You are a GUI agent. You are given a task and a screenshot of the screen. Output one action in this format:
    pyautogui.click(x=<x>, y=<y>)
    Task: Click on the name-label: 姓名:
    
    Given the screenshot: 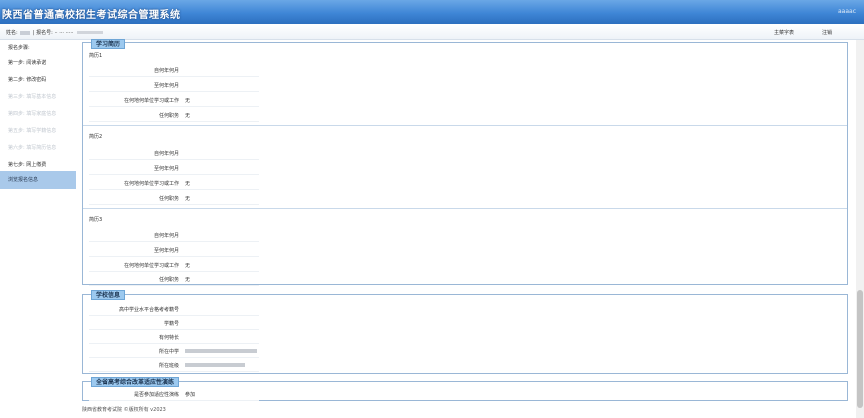 What is the action you would take?
    pyautogui.click(x=12, y=33)
    